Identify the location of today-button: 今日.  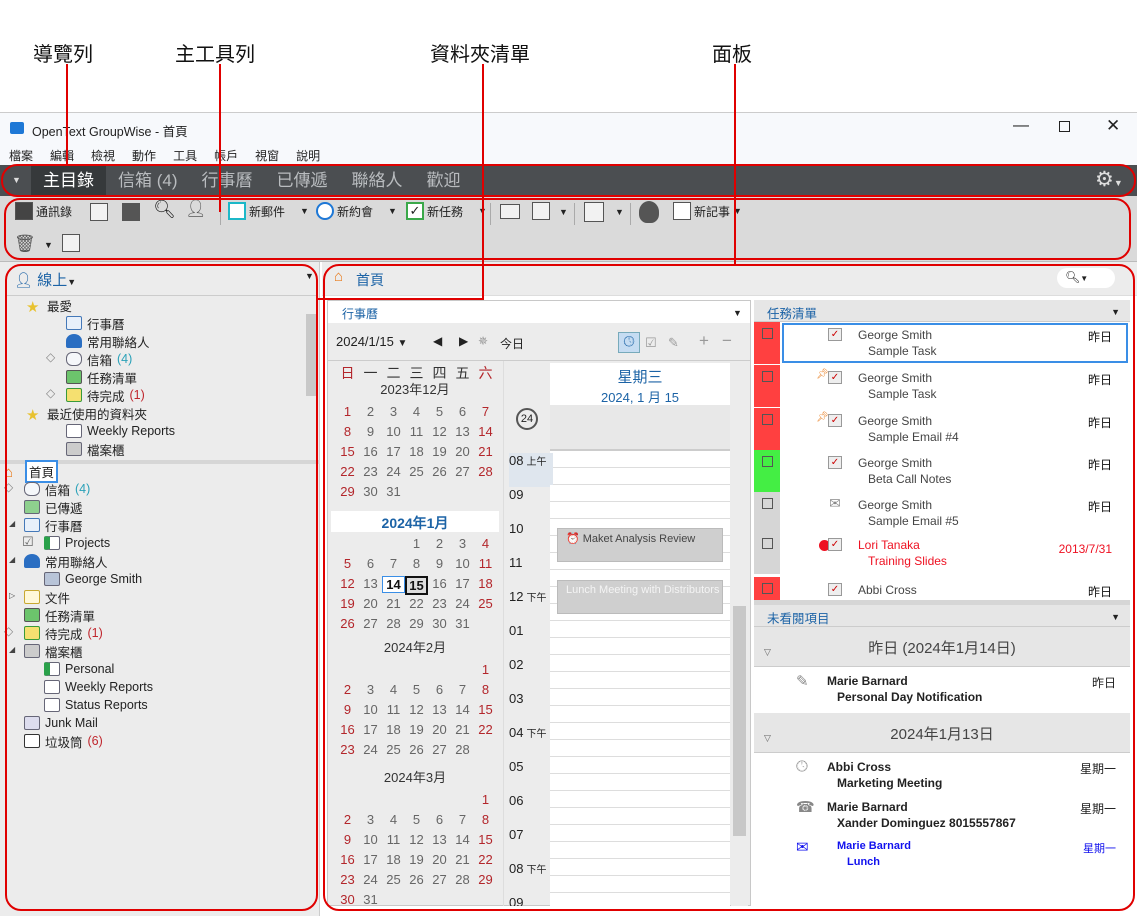
(512, 343).